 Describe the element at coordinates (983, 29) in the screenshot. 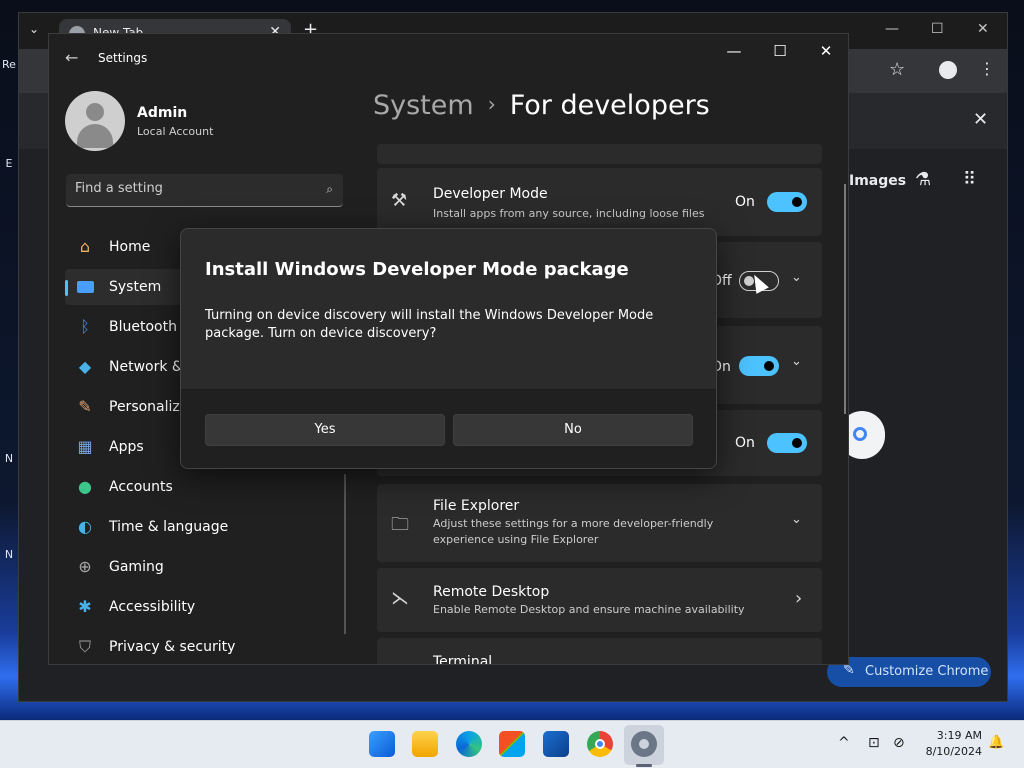

I see `chrome-close-button: ✕` at that location.